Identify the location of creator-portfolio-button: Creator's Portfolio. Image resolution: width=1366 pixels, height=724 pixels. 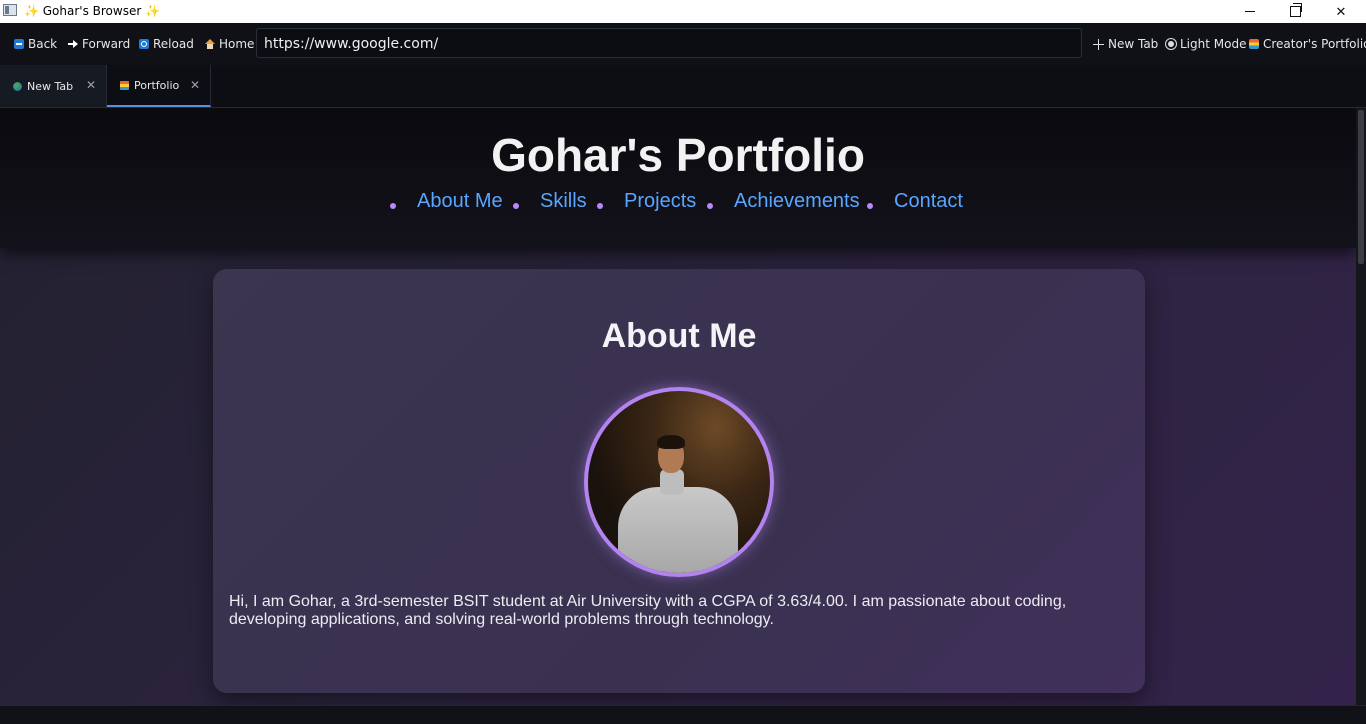
(1307, 44).